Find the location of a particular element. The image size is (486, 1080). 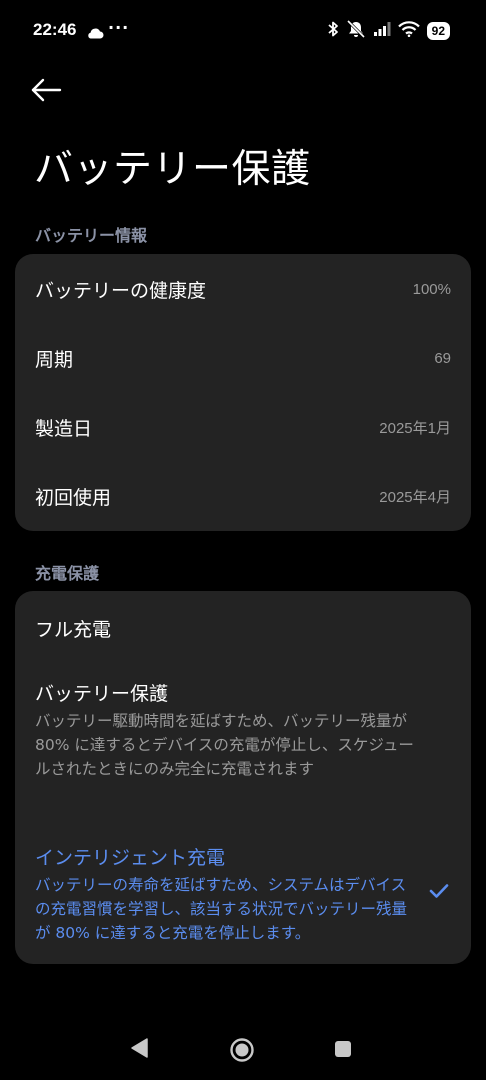

row-value: 69 is located at coordinates (442, 358).